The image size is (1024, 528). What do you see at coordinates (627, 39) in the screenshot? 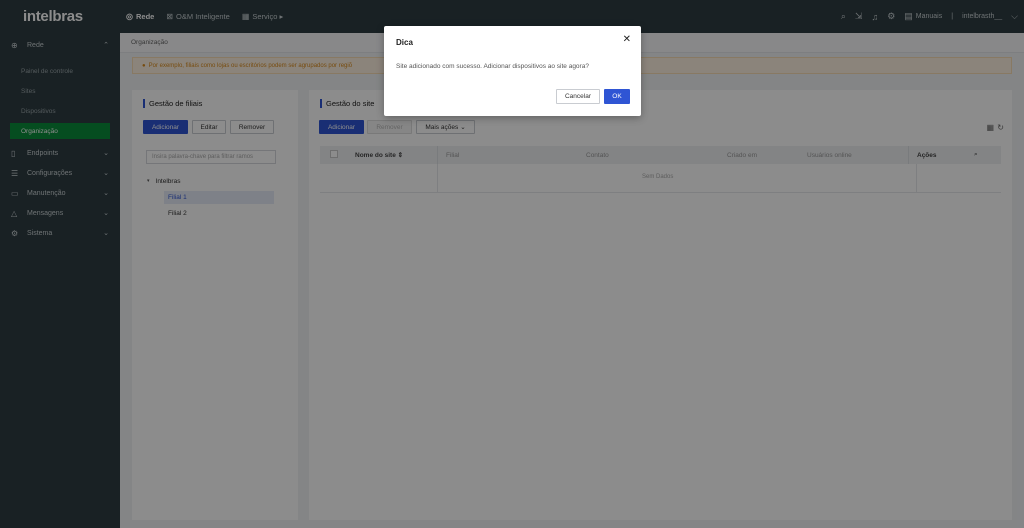
I see `close-icon: ✕` at bounding box center [627, 39].